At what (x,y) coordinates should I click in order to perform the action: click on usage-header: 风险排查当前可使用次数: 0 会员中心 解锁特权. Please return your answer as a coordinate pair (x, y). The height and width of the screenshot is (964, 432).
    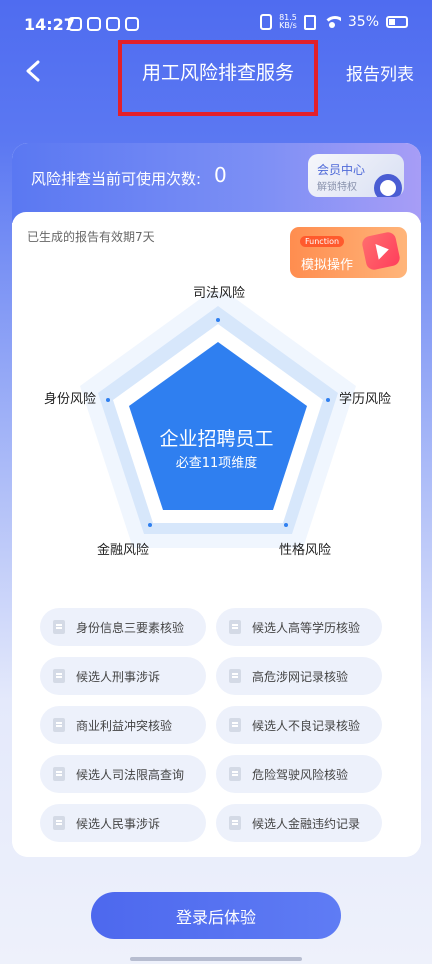
    Looking at the image, I should click on (216, 183).